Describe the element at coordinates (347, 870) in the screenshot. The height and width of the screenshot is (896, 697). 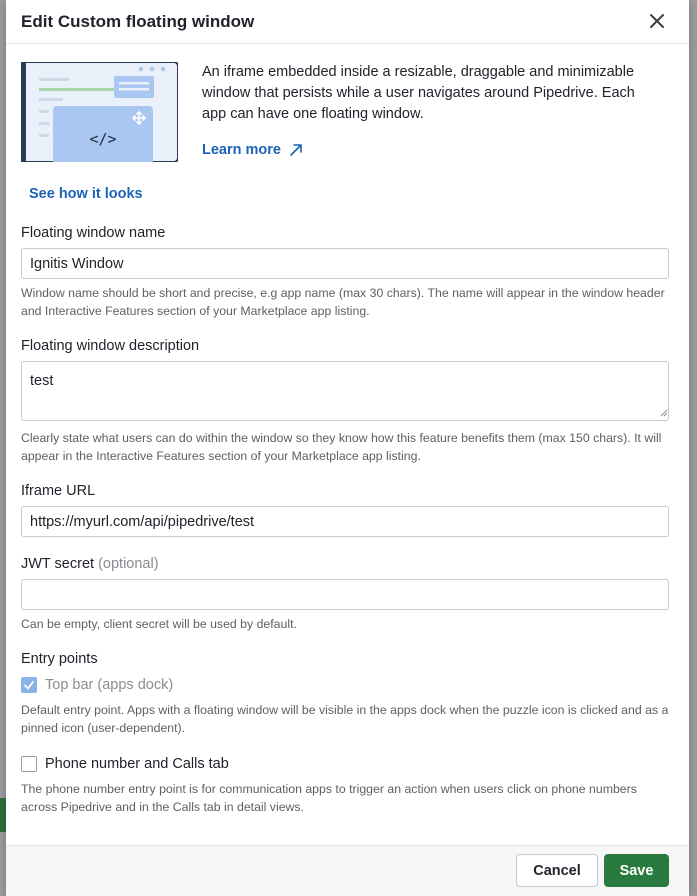
I see `modal-footer: Cancel Save` at that location.